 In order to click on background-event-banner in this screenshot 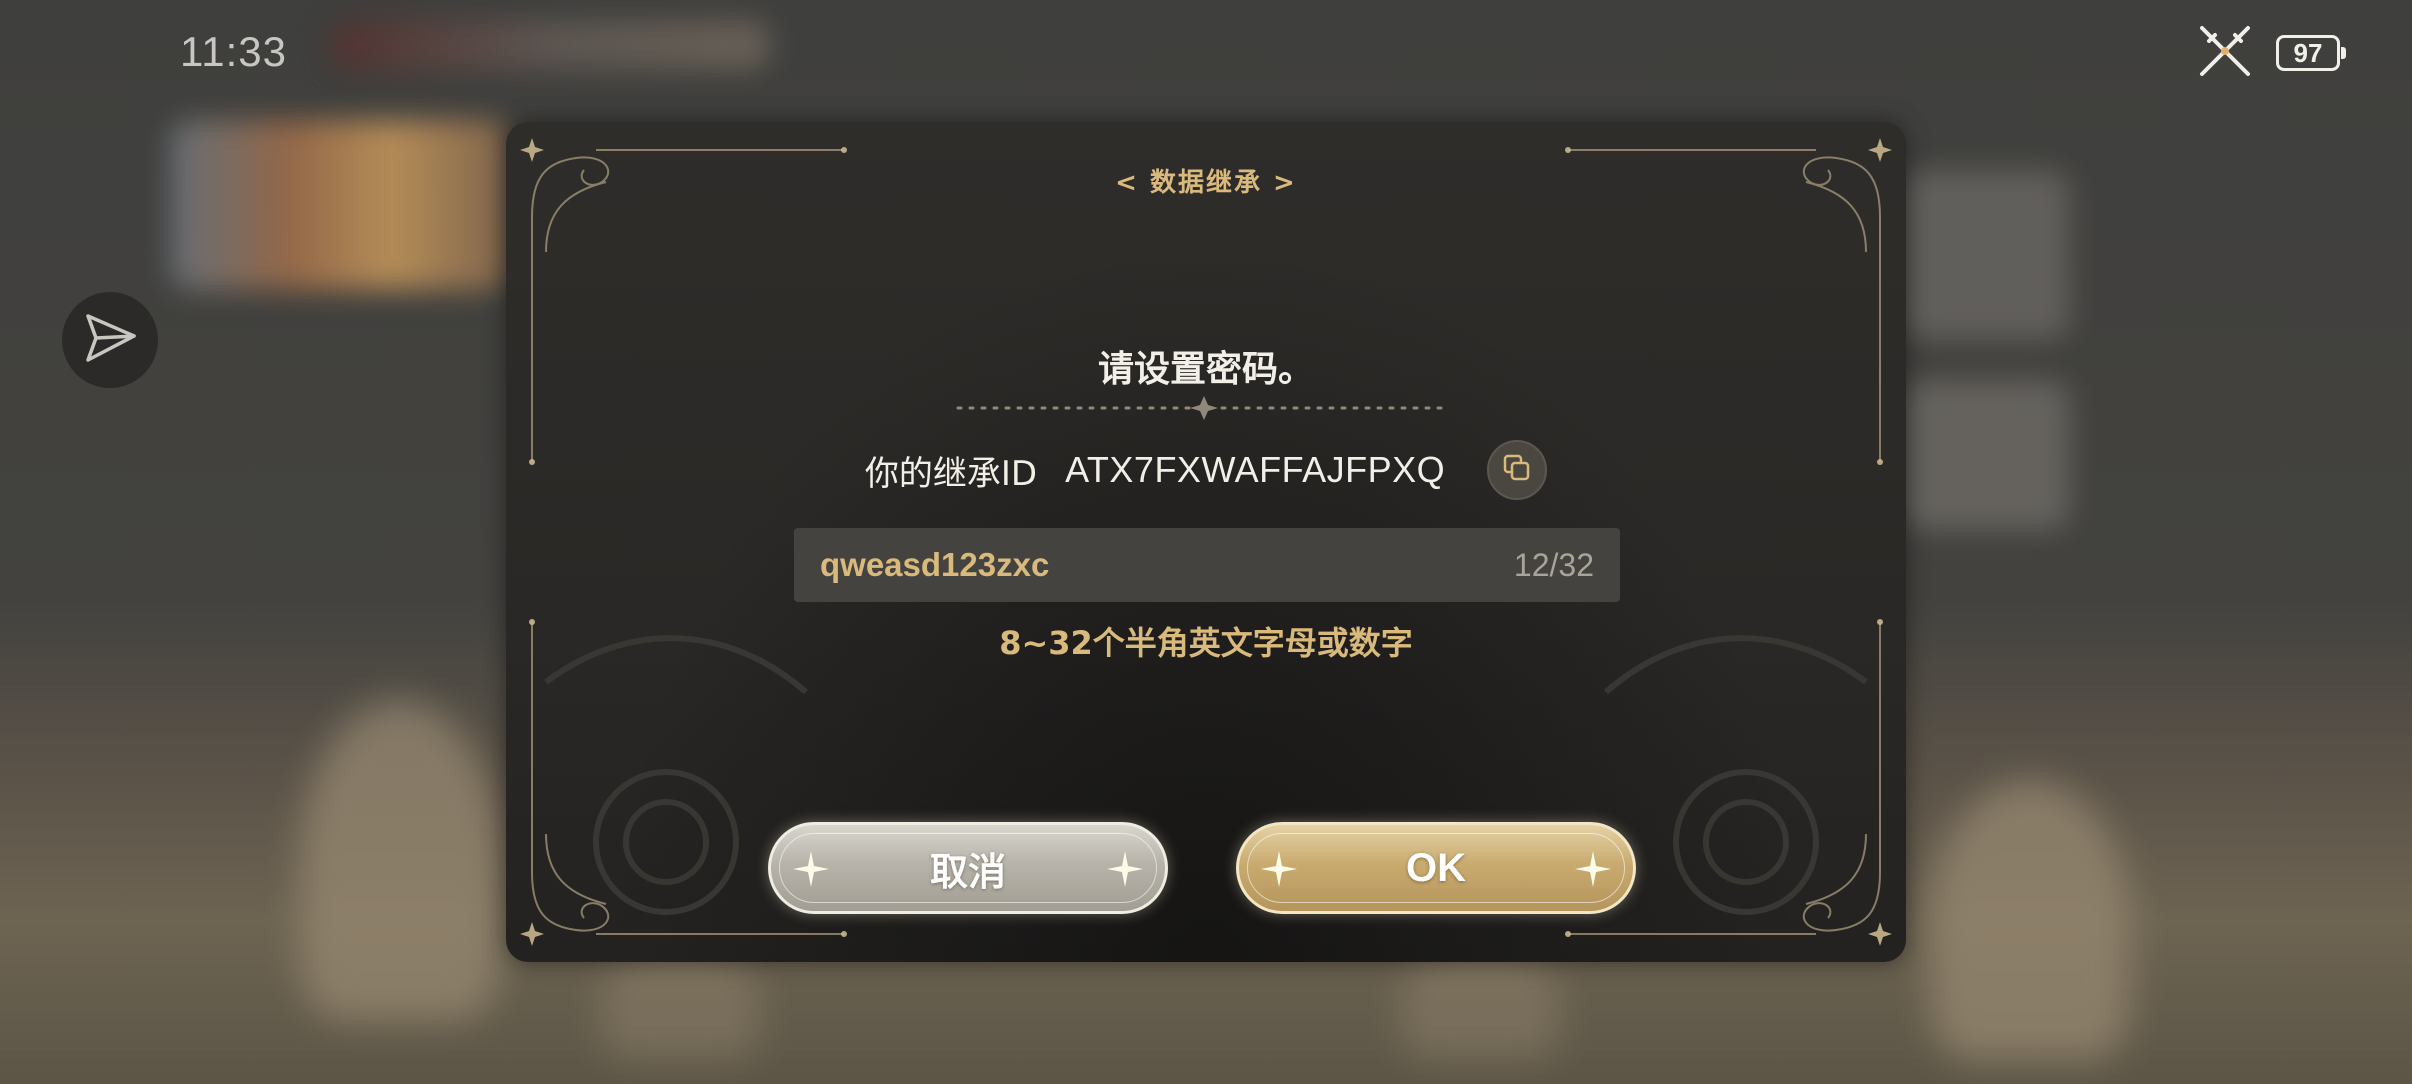, I will do `click(340, 205)`.